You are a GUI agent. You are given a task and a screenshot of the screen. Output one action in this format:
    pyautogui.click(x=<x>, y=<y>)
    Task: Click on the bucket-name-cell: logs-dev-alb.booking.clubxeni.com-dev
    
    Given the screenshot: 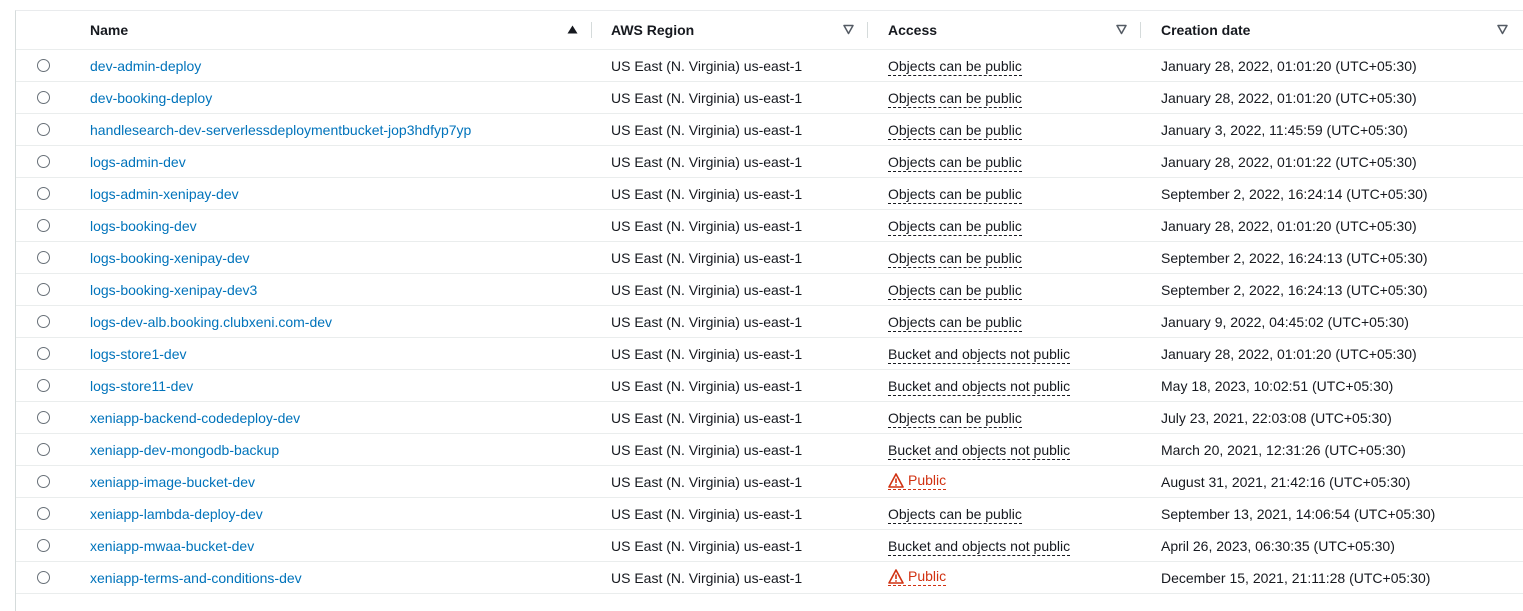 What is the action you would take?
    pyautogui.click(x=331, y=321)
    